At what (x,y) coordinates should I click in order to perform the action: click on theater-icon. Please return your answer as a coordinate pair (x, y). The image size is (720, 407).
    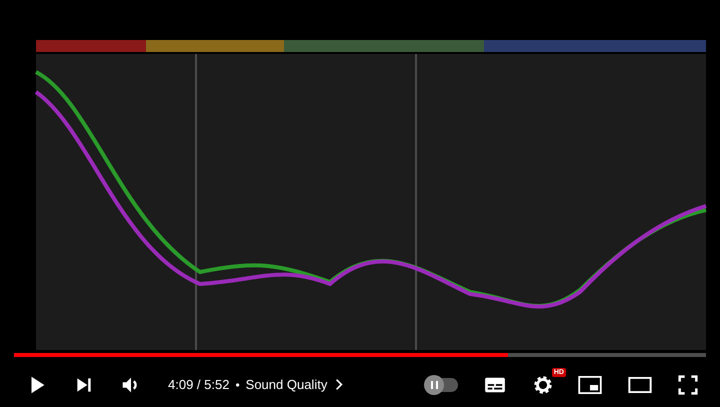
    Looking at the image, I should click on (640, 384).